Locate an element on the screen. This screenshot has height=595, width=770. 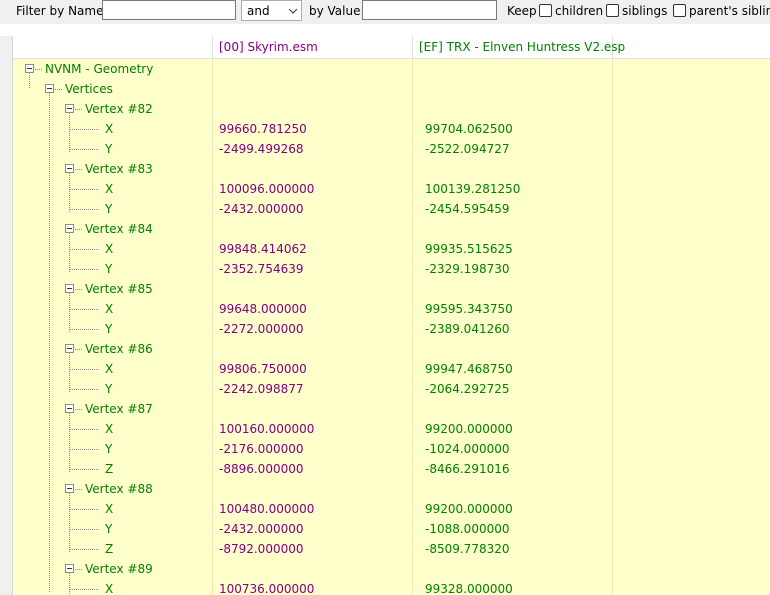
override-value: -1024.000000 is located at coordinates (467, 449).